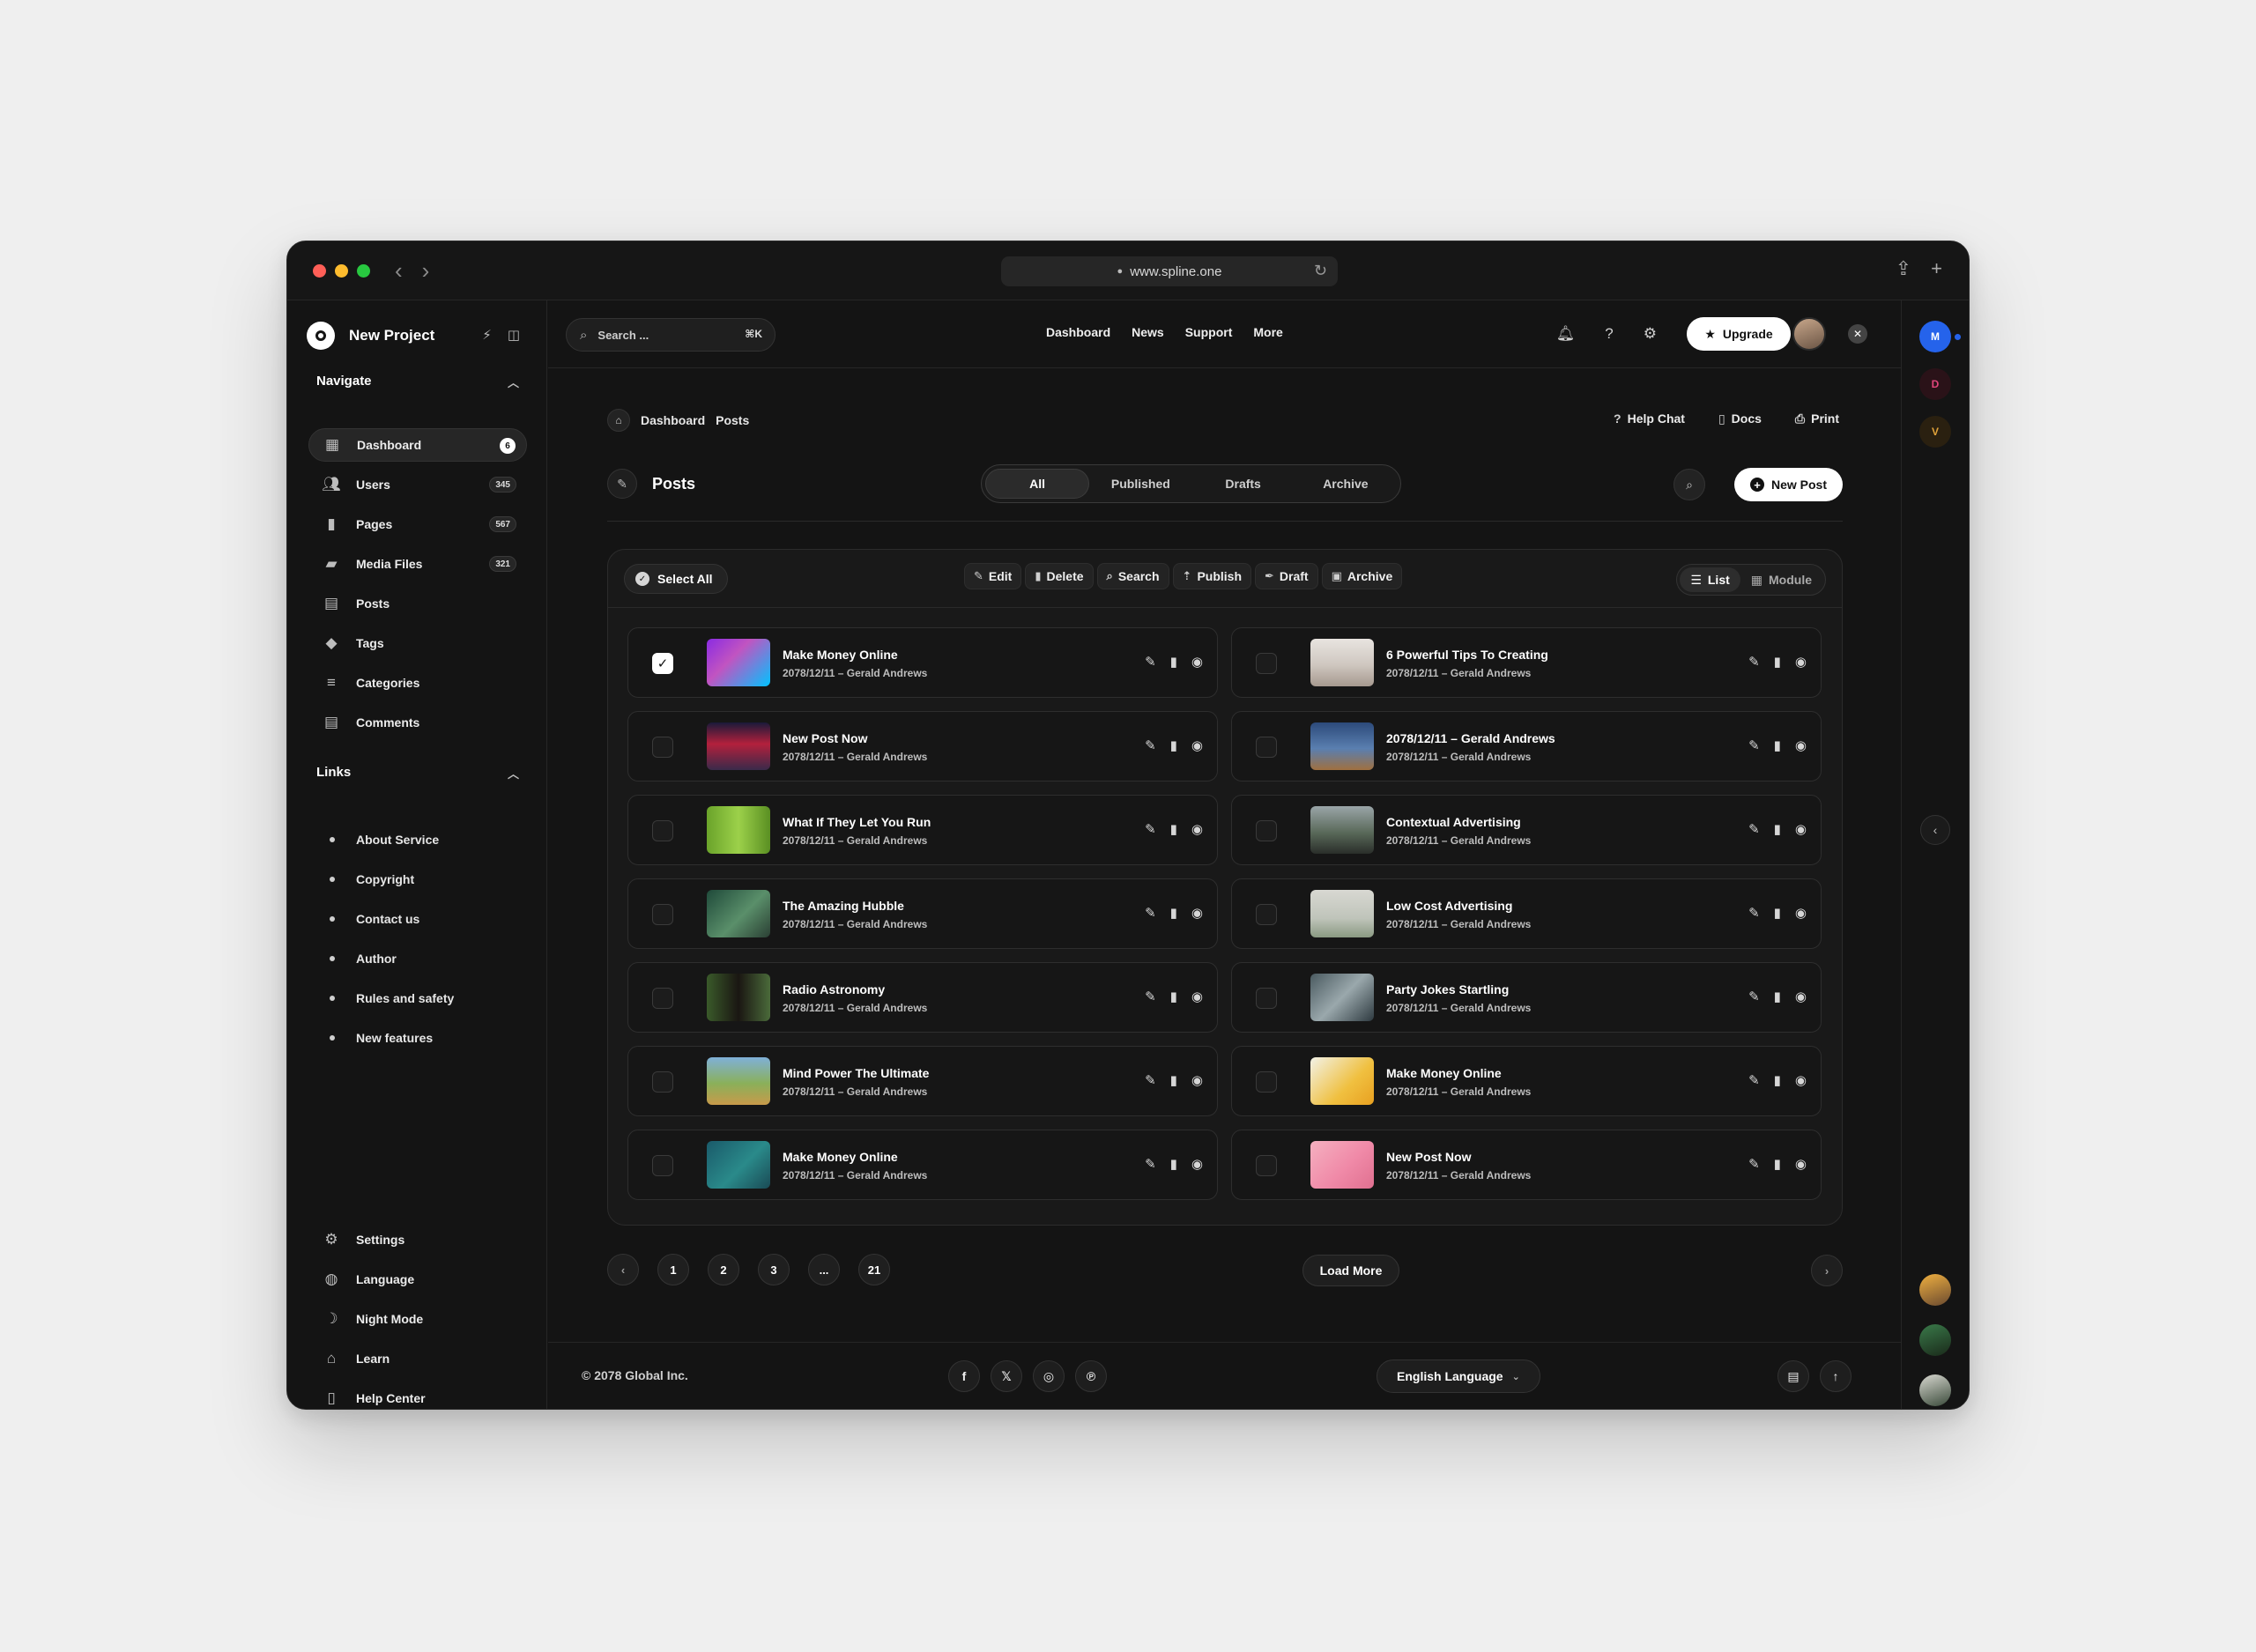 This screenshot has width=2256, height=1652. What do you see at coordinates (1209, 332) in the screenshot?
I see `topnav-support: Support` at bounding box center [1209, 332].